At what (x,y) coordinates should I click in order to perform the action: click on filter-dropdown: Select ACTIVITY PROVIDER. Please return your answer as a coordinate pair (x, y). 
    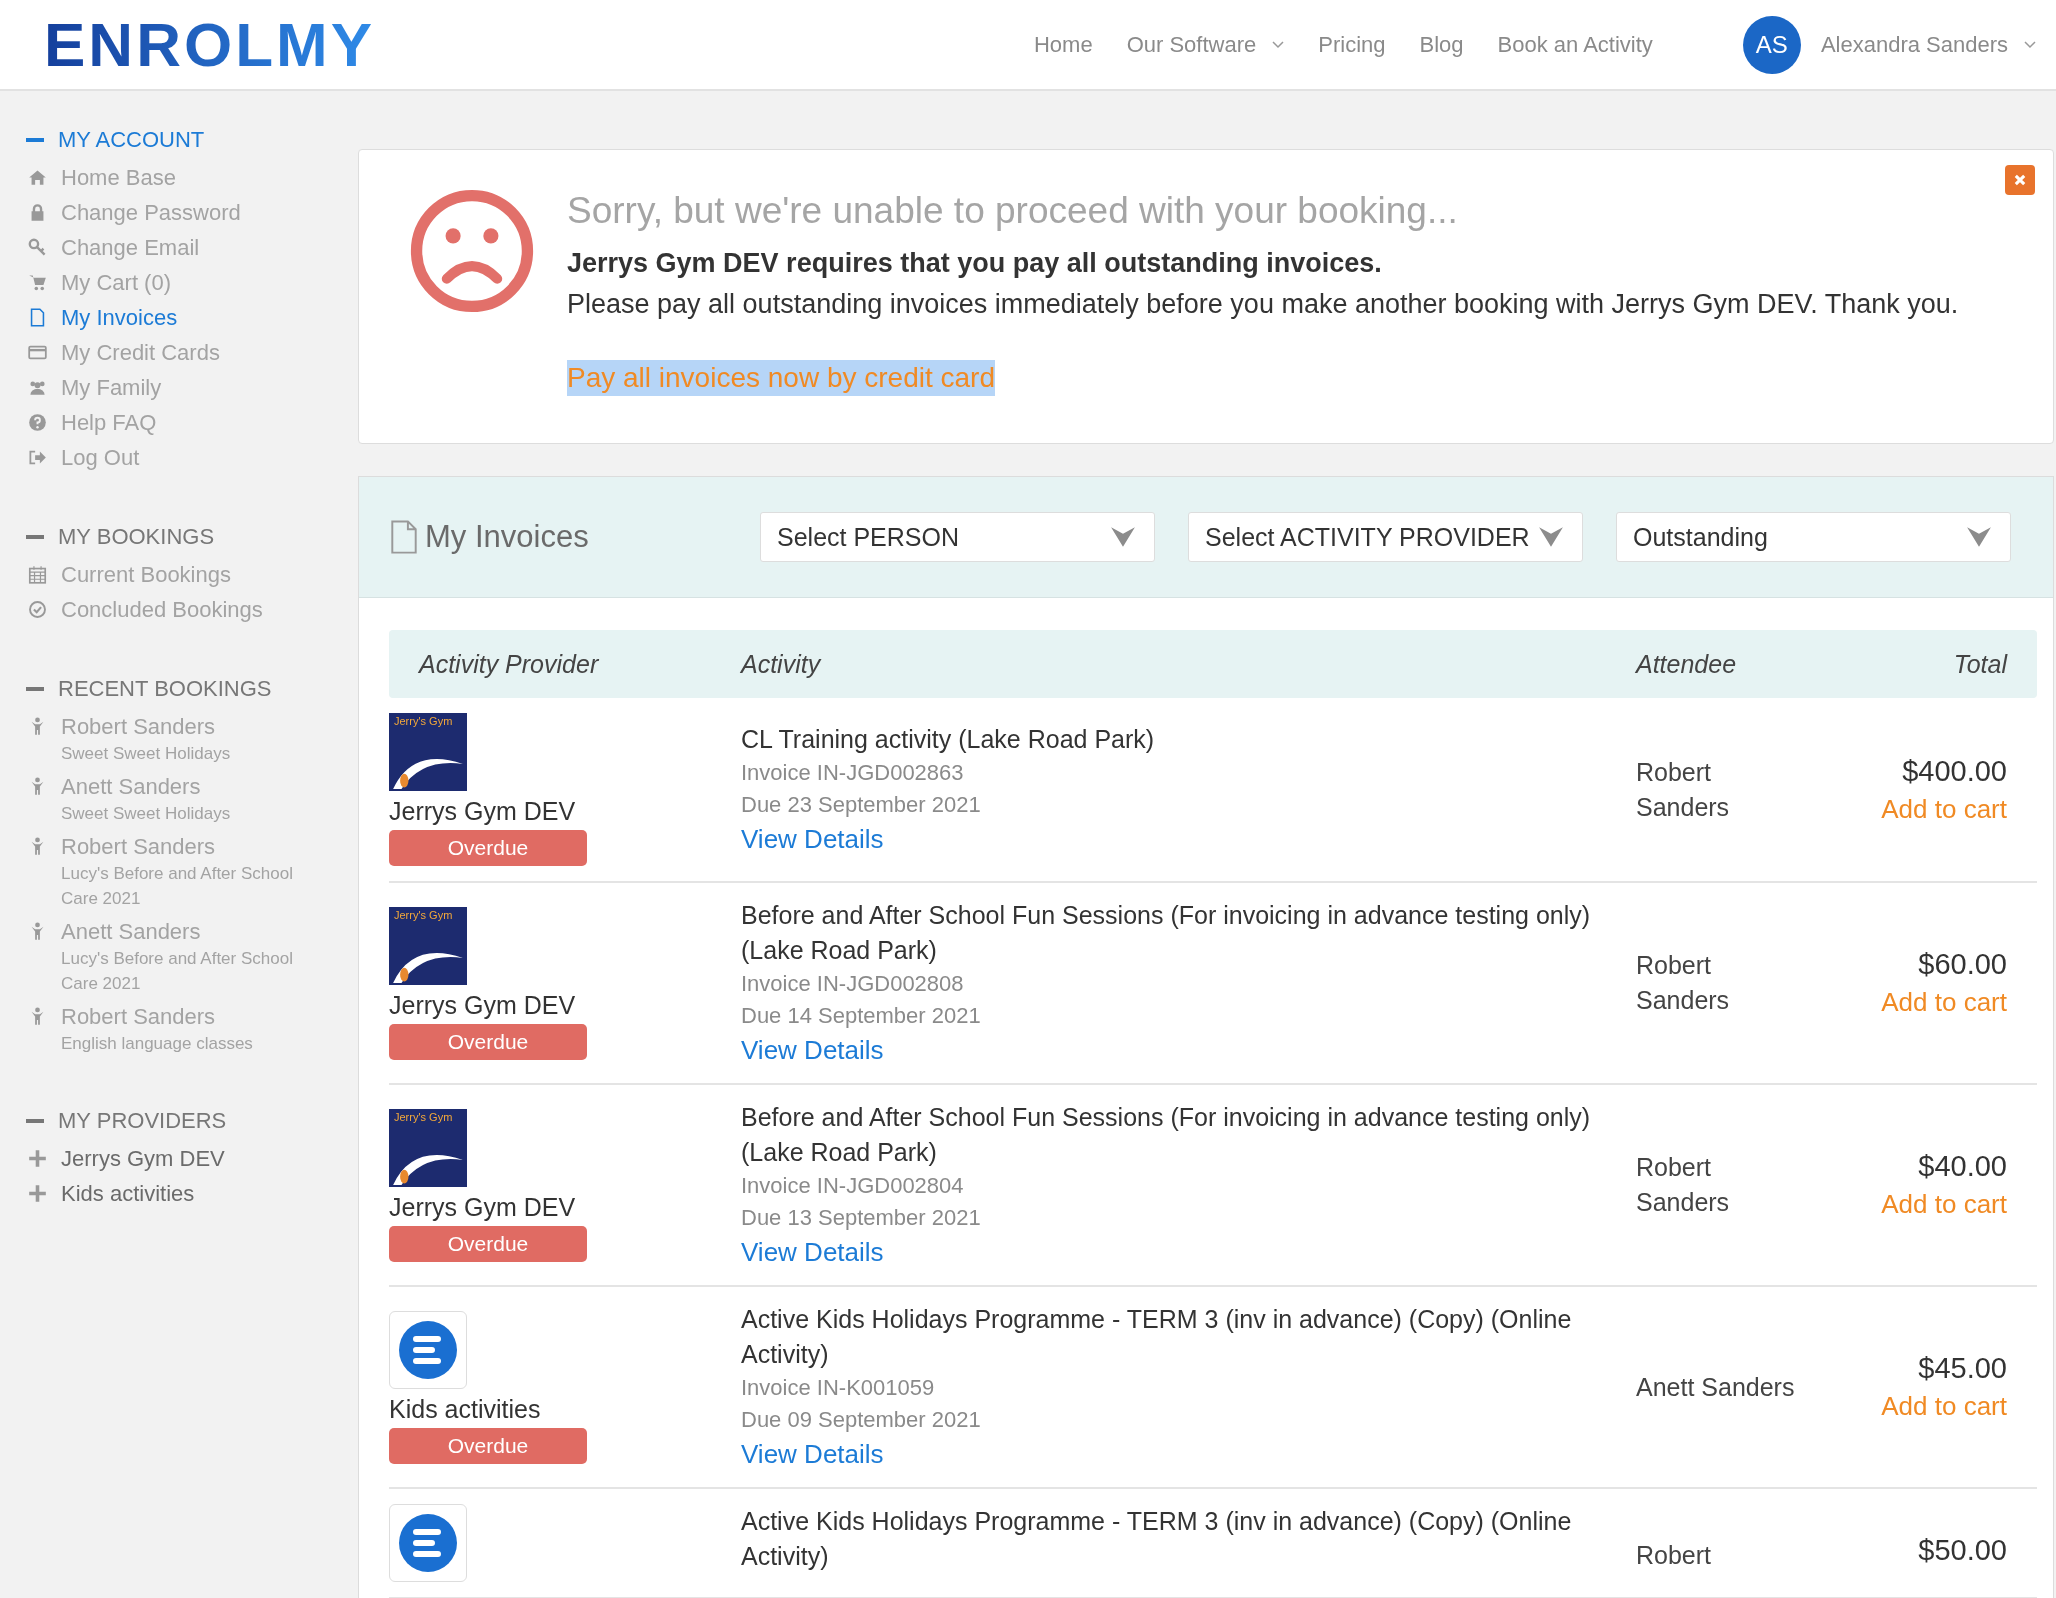
    Looking at the image, I should click on (1385, 537).